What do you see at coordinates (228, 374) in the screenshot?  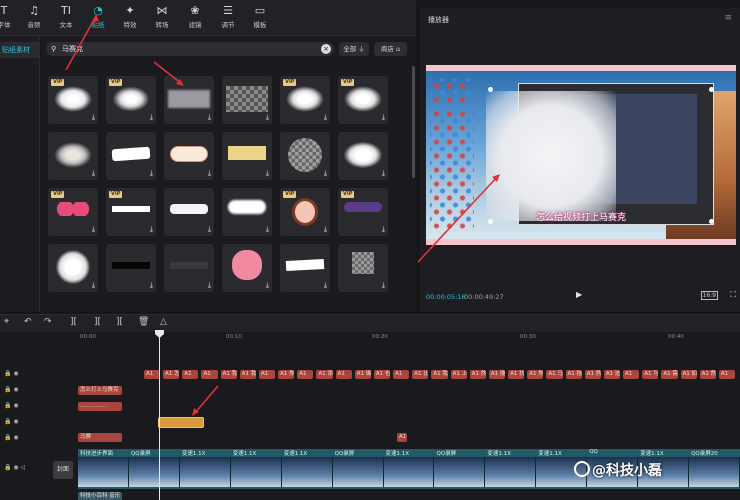 I see `text-clip: A1 我` at bounding box center [228, 374].